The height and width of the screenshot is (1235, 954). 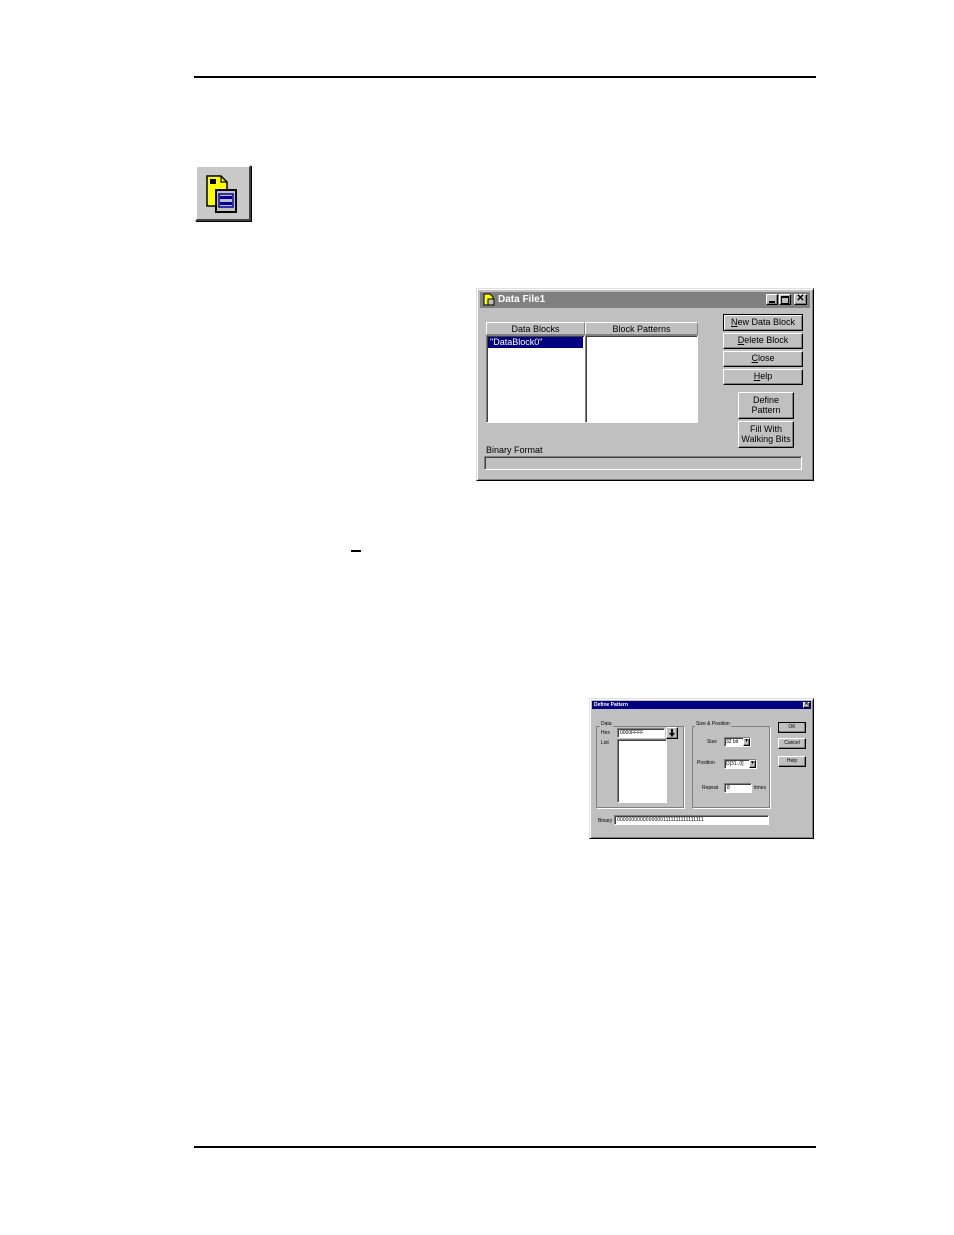 What do you see at coordinates (605, 821) in the screenshot?
I see `binary-label: Binary` at bounding box center [605, 821].